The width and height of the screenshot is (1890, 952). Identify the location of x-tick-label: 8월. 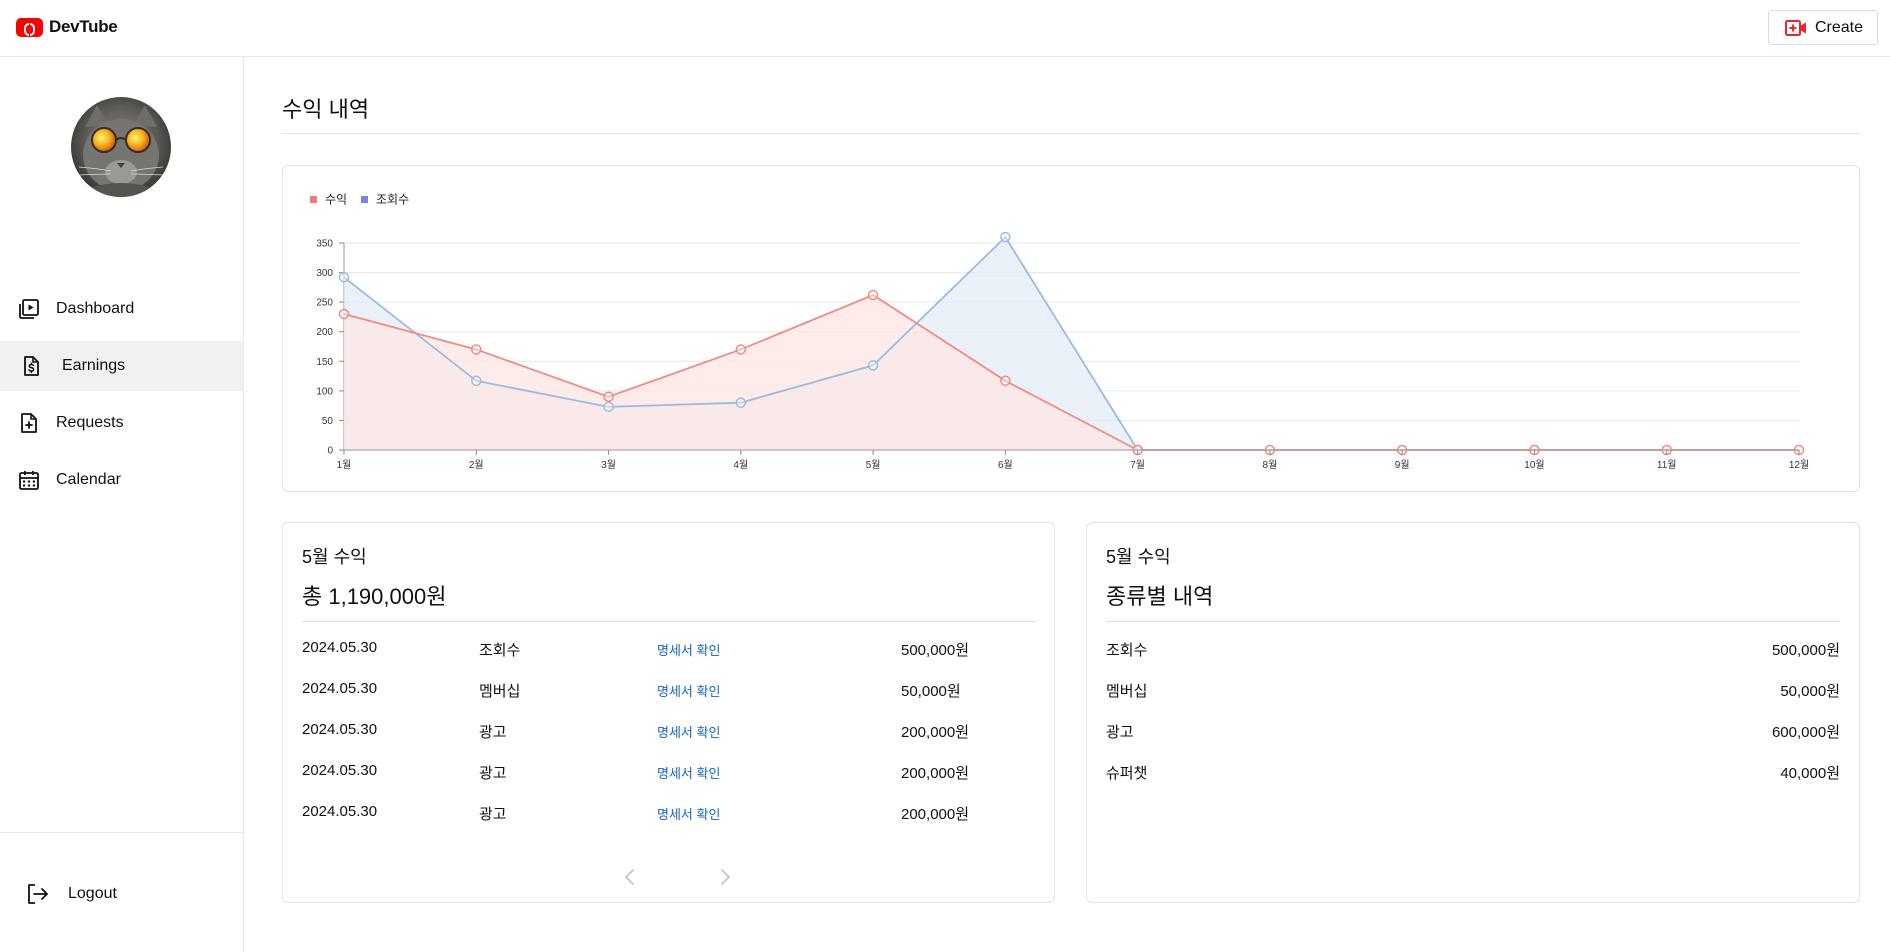
(1270, 465).